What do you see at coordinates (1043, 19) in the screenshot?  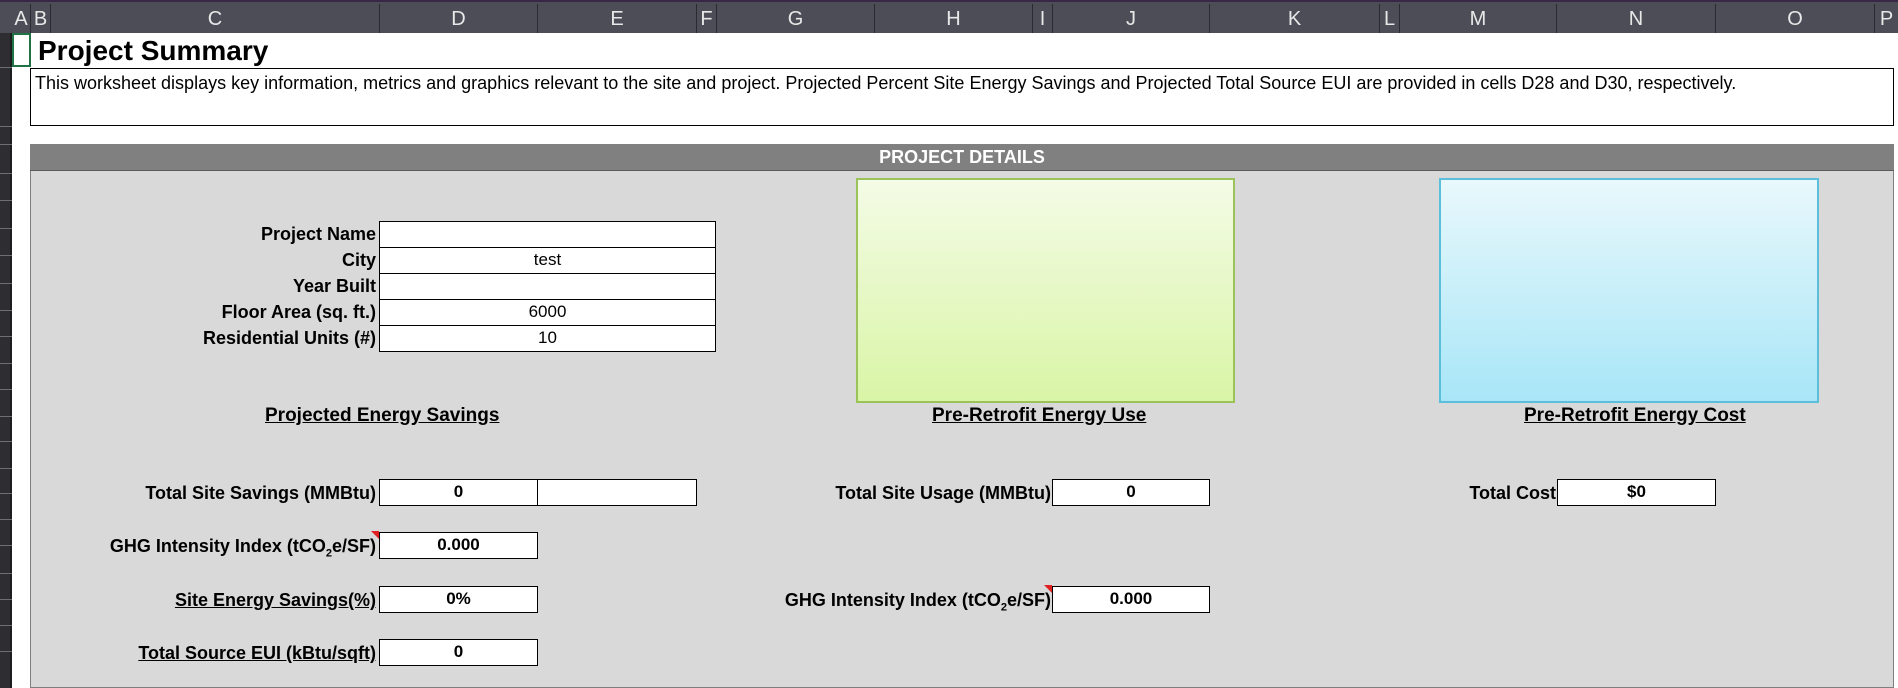 I see `column-header-i: I` at bounding box center [1043, 19].